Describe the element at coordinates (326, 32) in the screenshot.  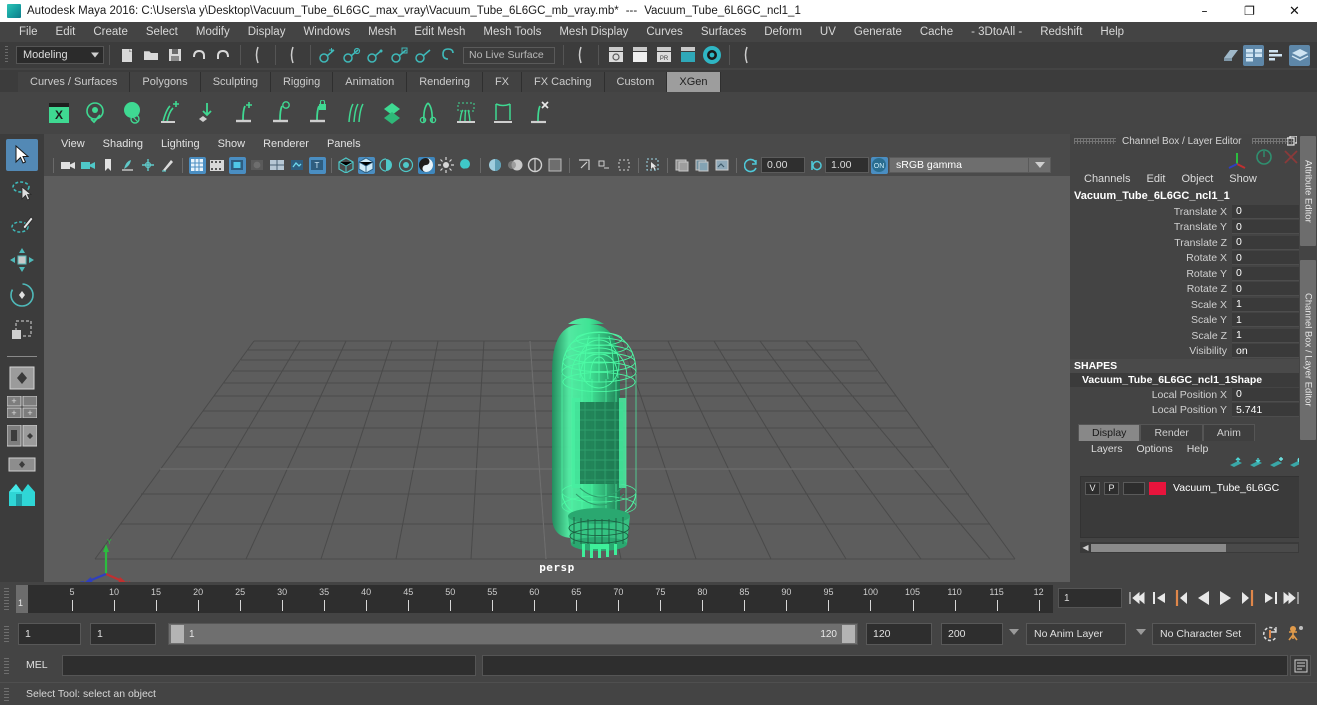
I see `menu-windows: Windows` at that location.